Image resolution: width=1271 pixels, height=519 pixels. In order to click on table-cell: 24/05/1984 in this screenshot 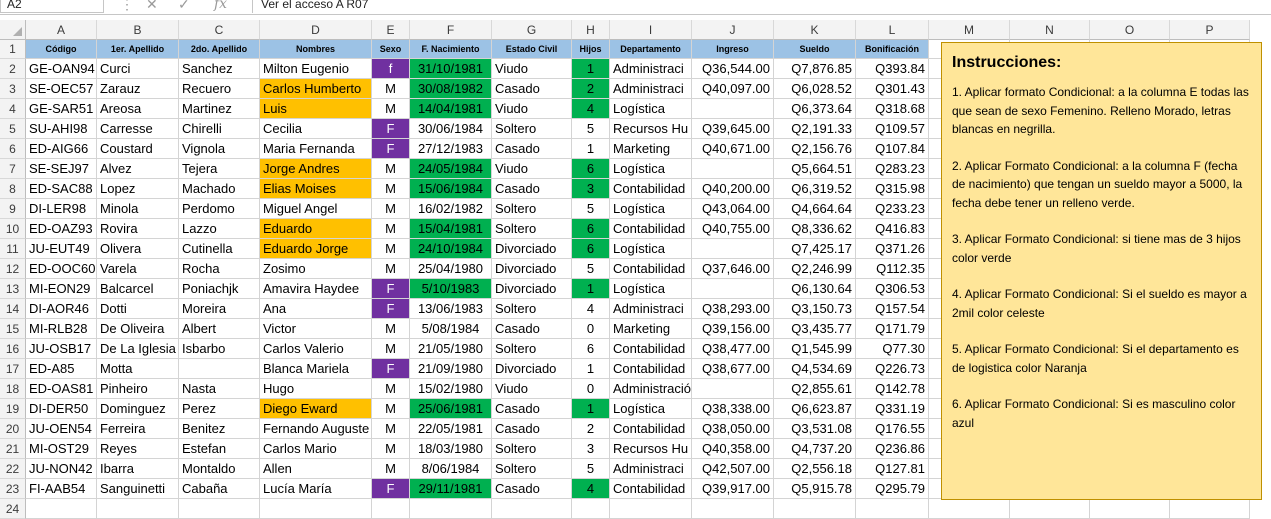, I will do `click(451, 169)`.